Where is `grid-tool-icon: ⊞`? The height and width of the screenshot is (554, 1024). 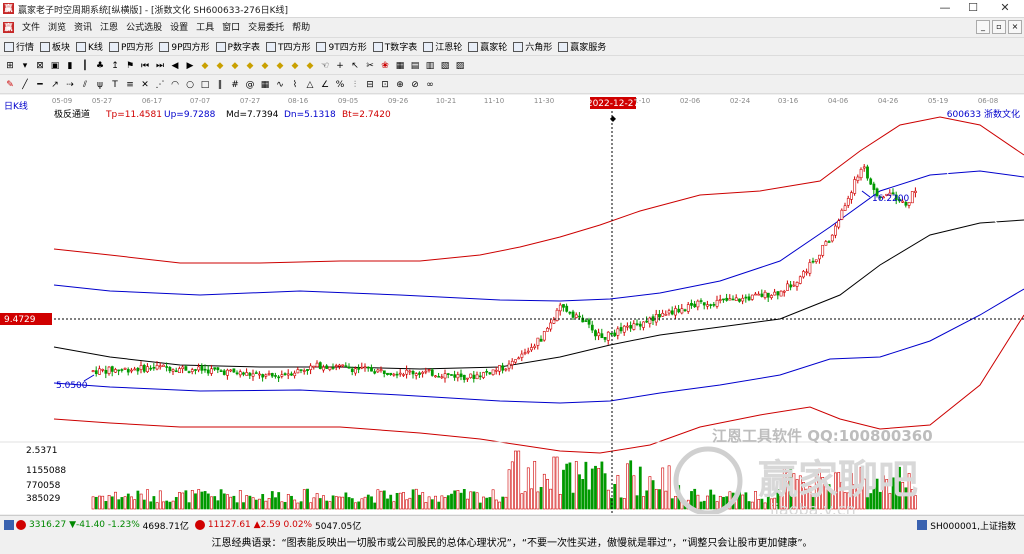 grid-tool-icon: ⊞ is located at coordinates (10, 66).